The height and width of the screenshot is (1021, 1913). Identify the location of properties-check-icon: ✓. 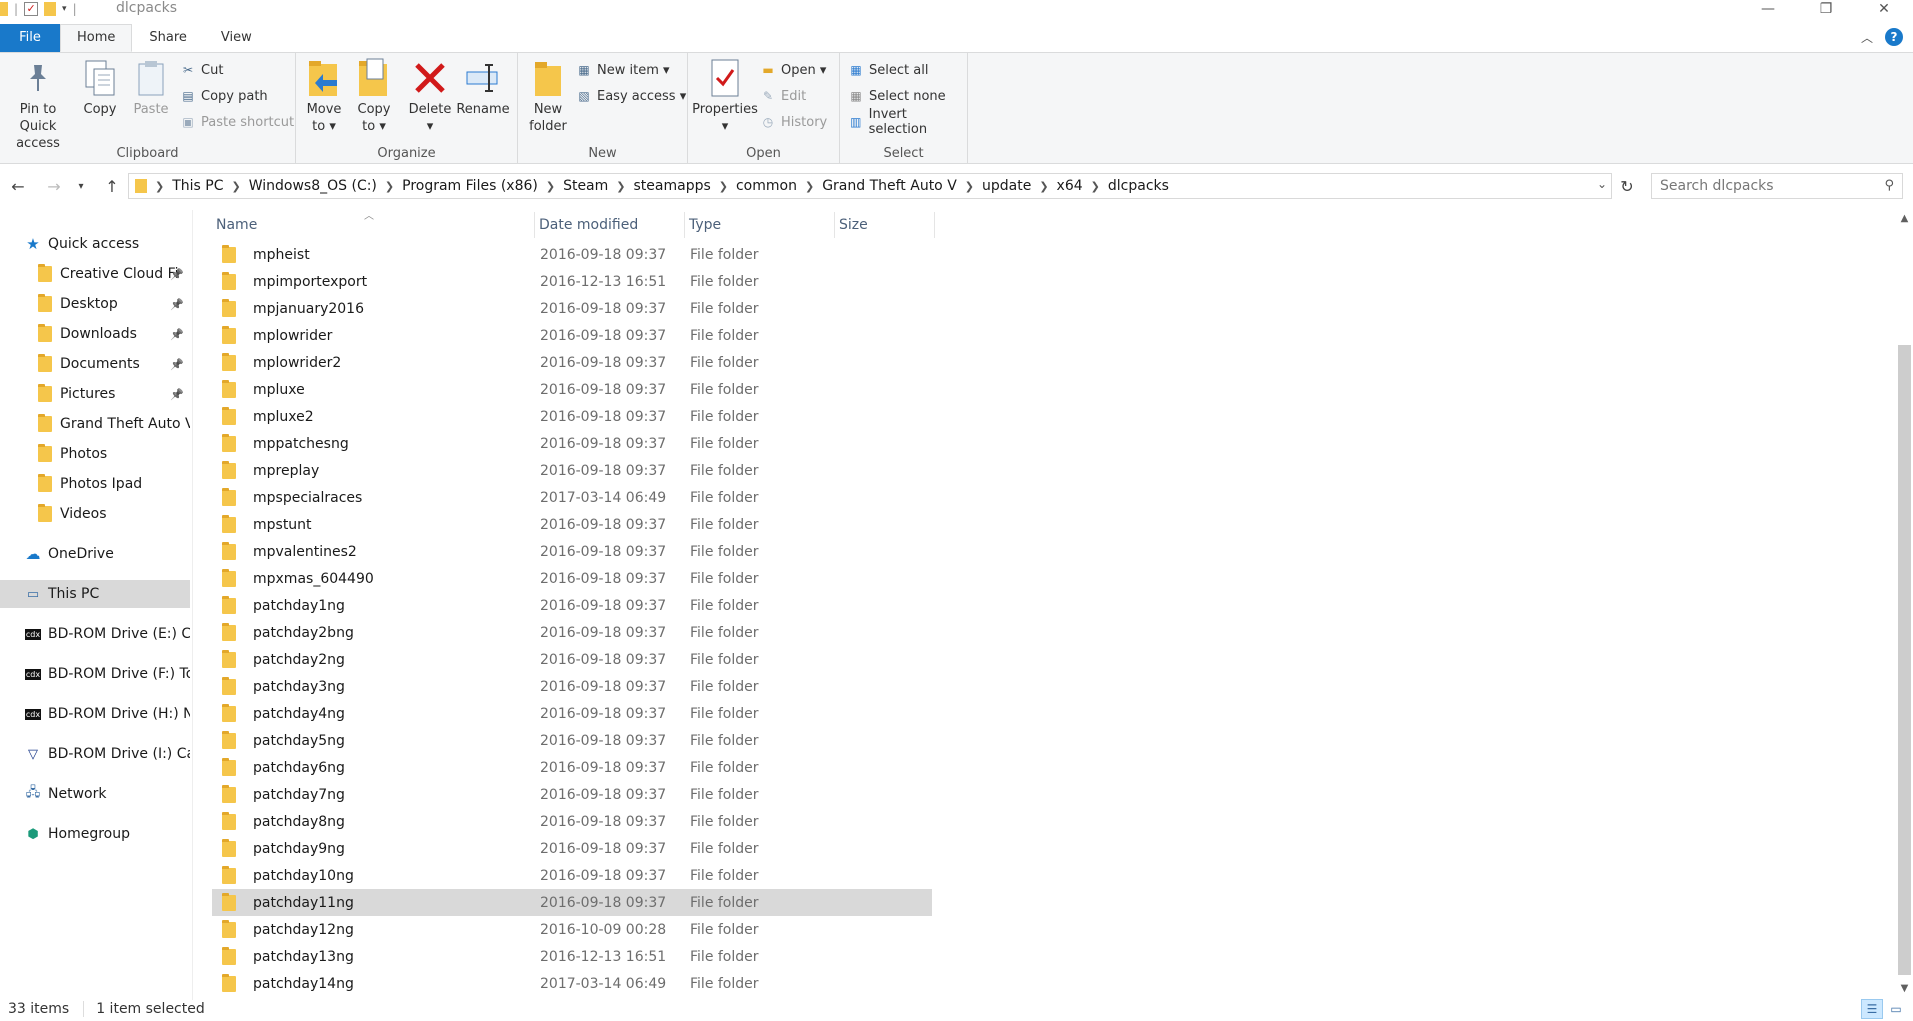
(31, 9).